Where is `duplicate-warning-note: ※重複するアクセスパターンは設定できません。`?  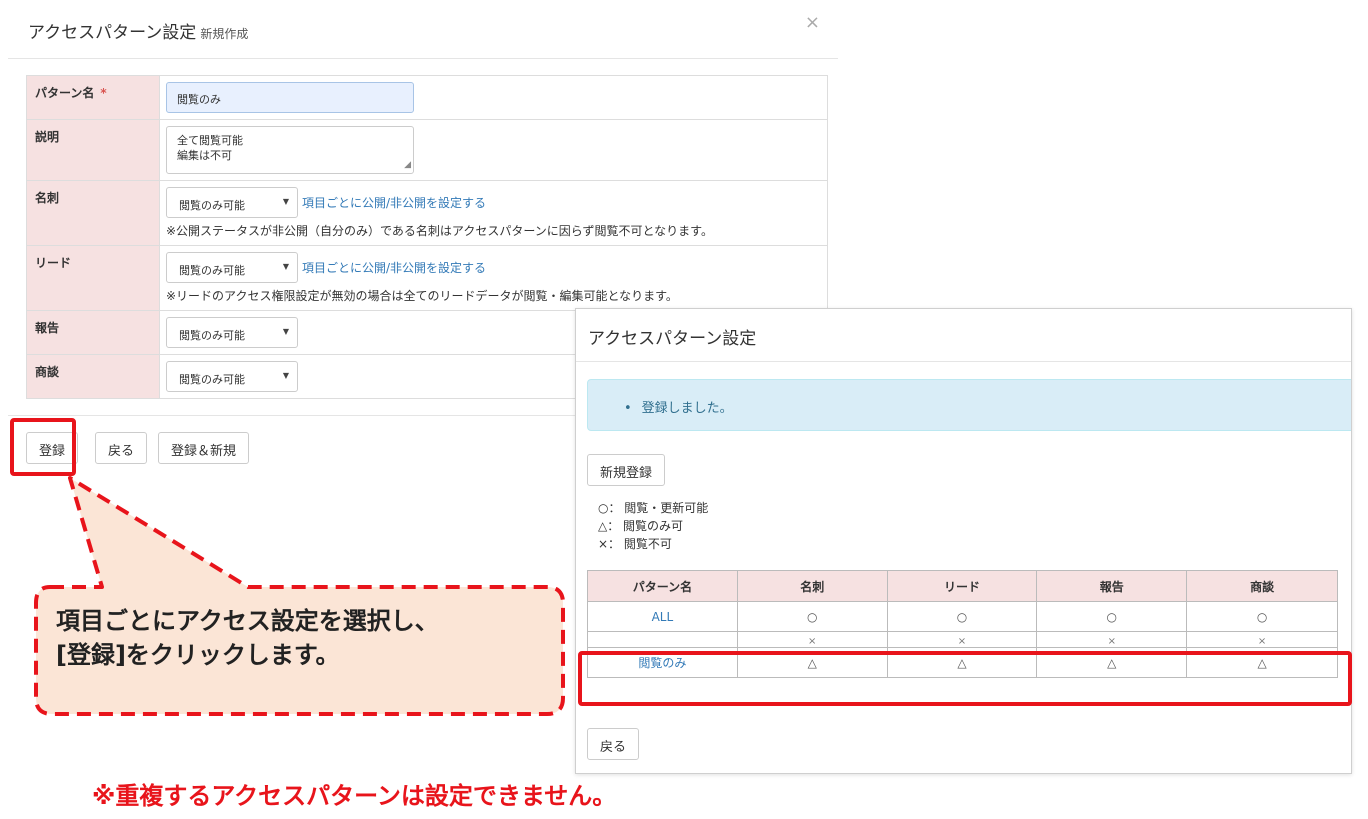
duplicate-warning-note: ※重複するアクセスパターンは設定できません。 is located at coordinates (354, 796).